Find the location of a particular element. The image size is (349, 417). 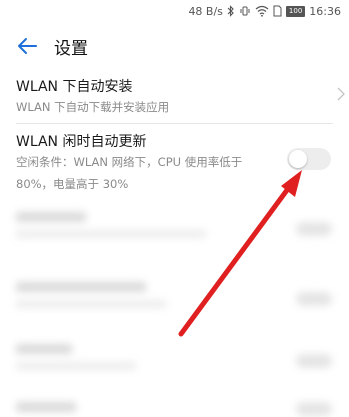

vibrate-icon is located at coordinates (245, 11).